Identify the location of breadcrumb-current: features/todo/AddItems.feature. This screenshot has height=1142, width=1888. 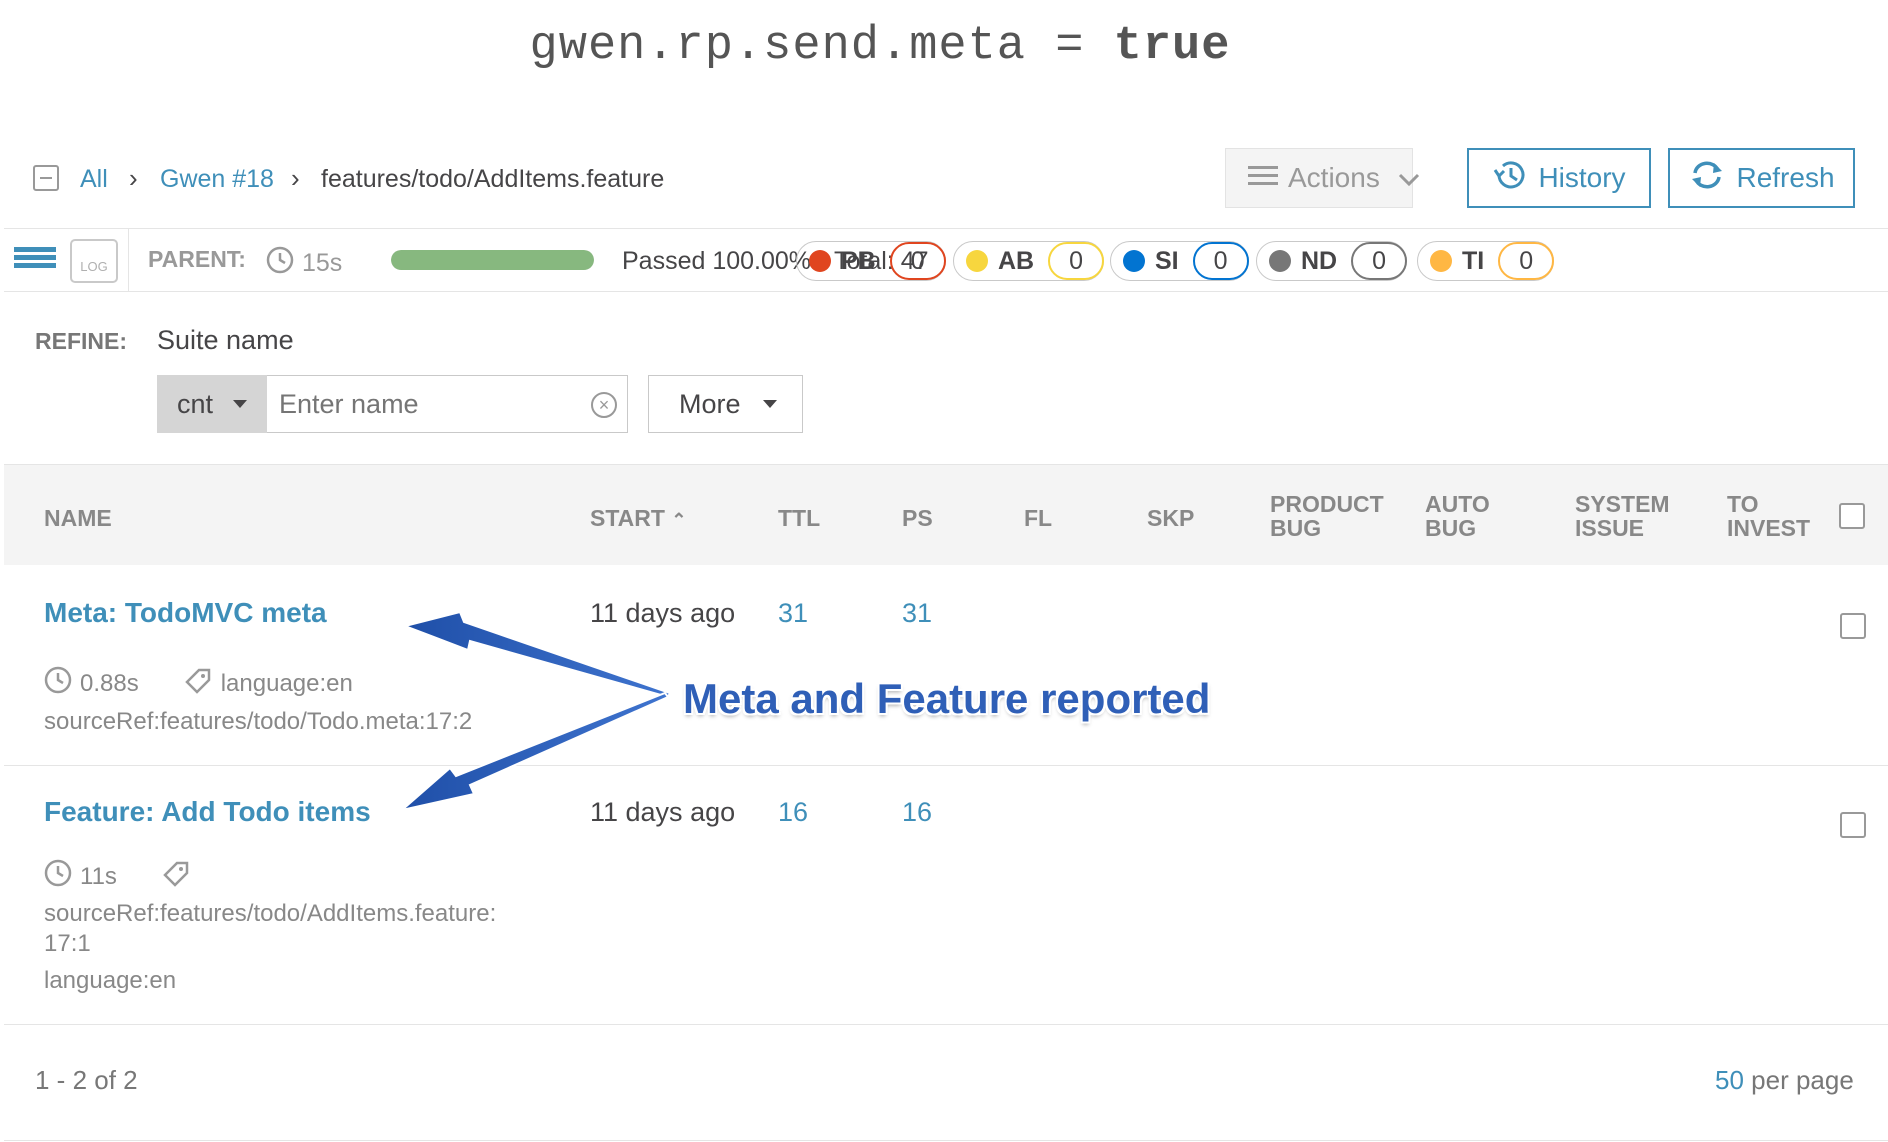
(493, 179).